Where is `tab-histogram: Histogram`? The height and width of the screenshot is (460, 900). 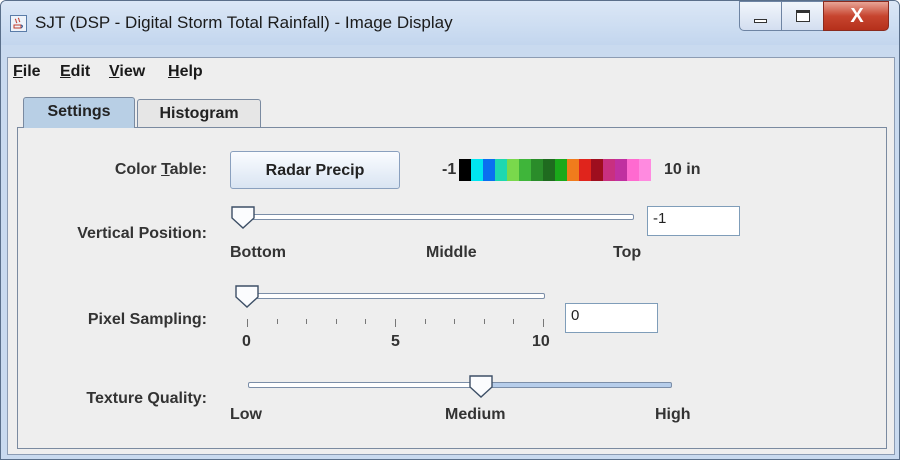 tab-histogram: Histogram is located at coordinates (199, 113).